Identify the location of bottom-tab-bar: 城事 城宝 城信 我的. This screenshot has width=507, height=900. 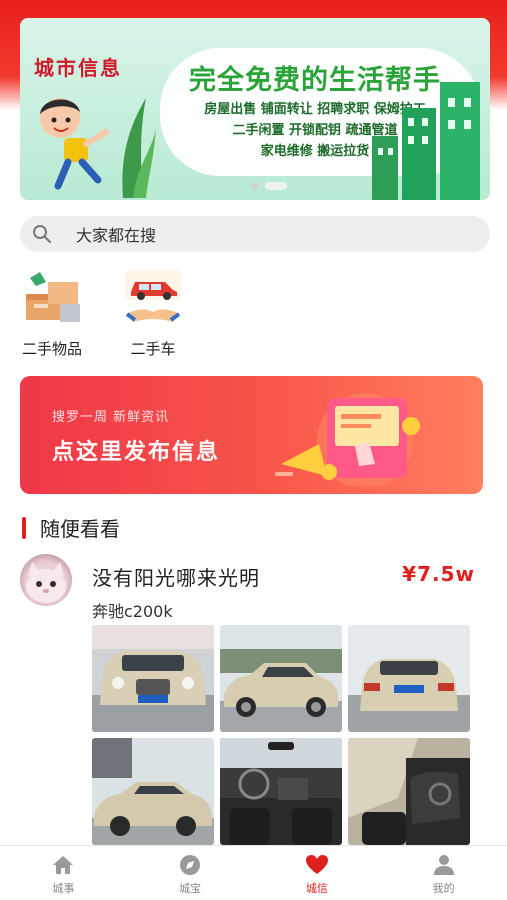
(253, 872).